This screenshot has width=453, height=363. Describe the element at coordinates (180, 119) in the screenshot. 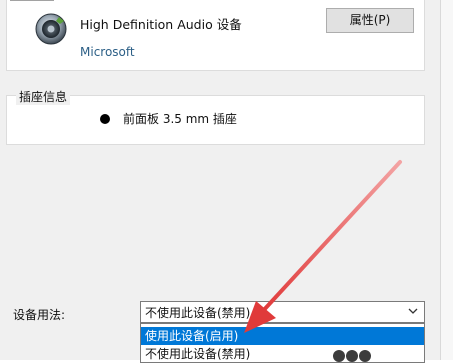

I see `jack-label: 前面板 3.5 mm 插座` at that location.